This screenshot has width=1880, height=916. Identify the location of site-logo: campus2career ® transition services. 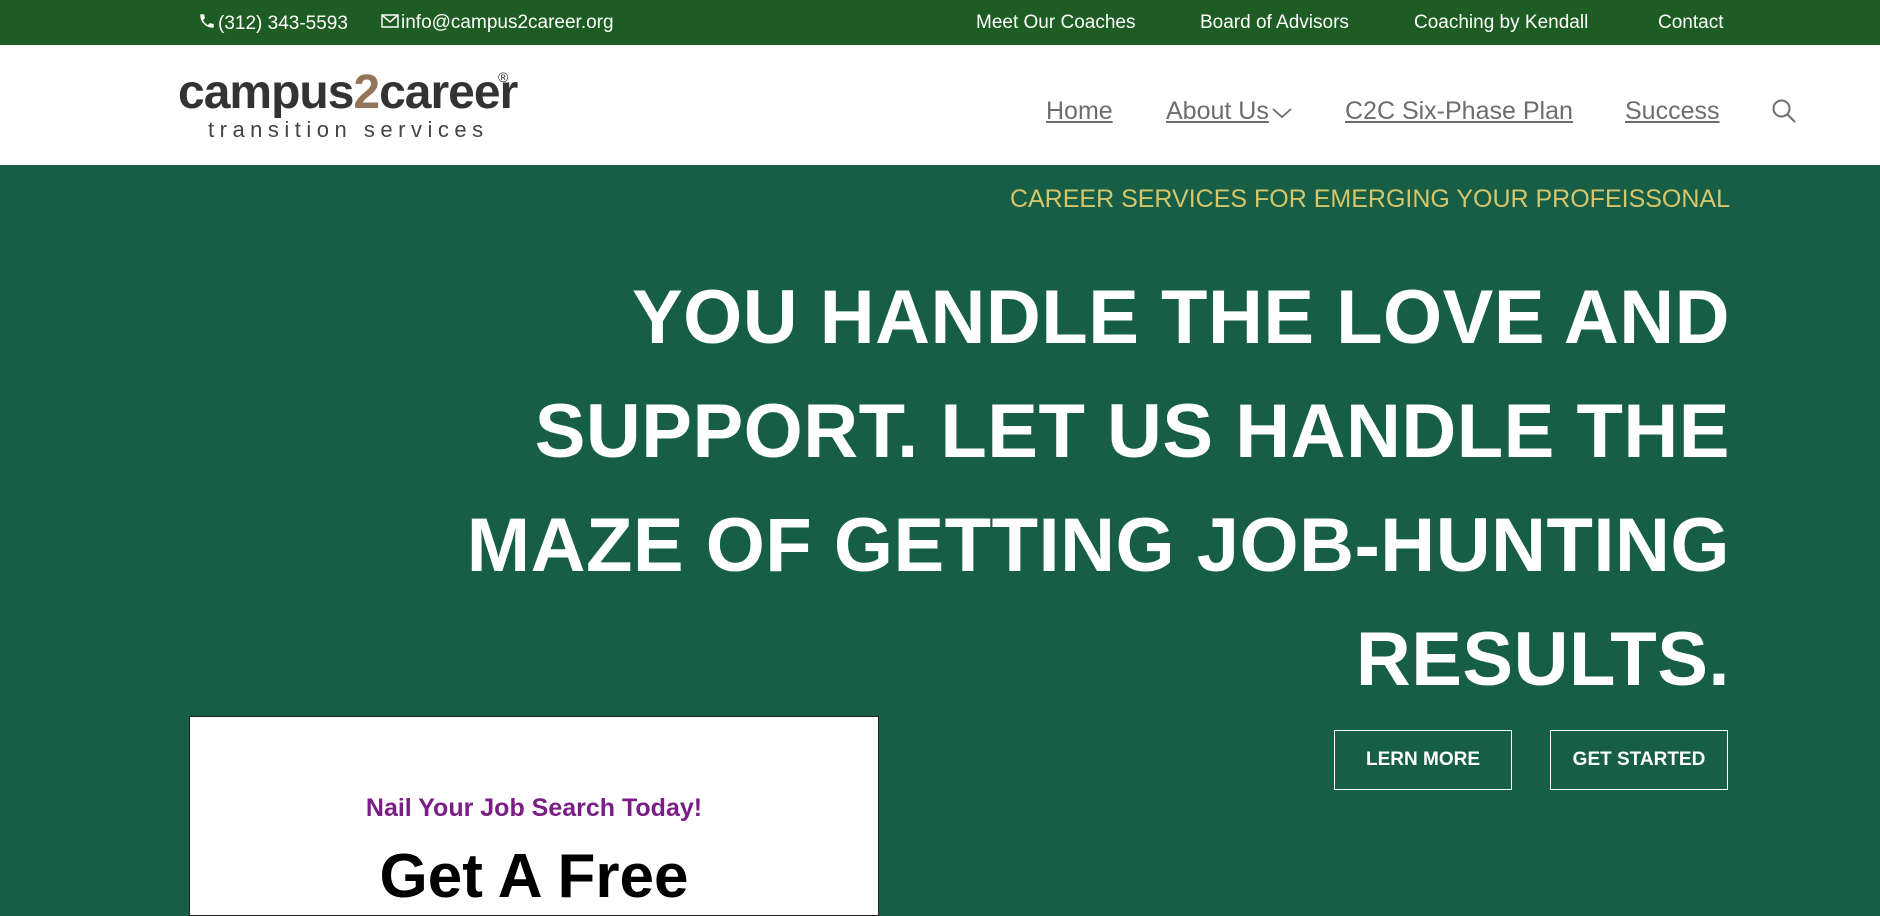
(348, 112).